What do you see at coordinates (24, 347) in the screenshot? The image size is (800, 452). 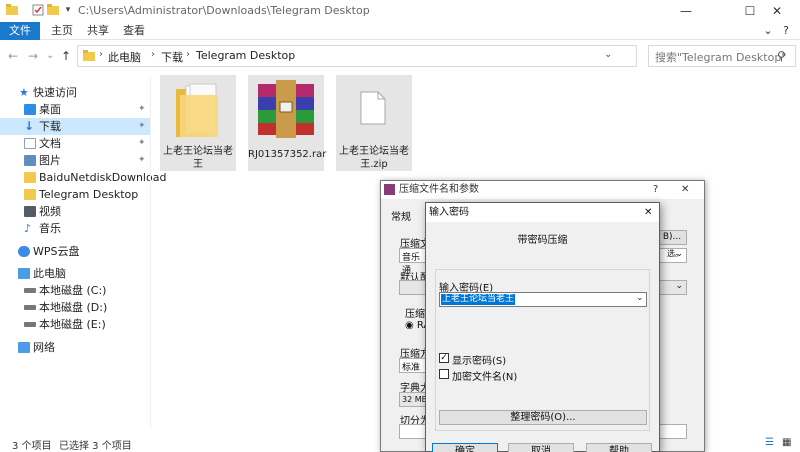 I see `network-icon` at bounding box center [24, 347].